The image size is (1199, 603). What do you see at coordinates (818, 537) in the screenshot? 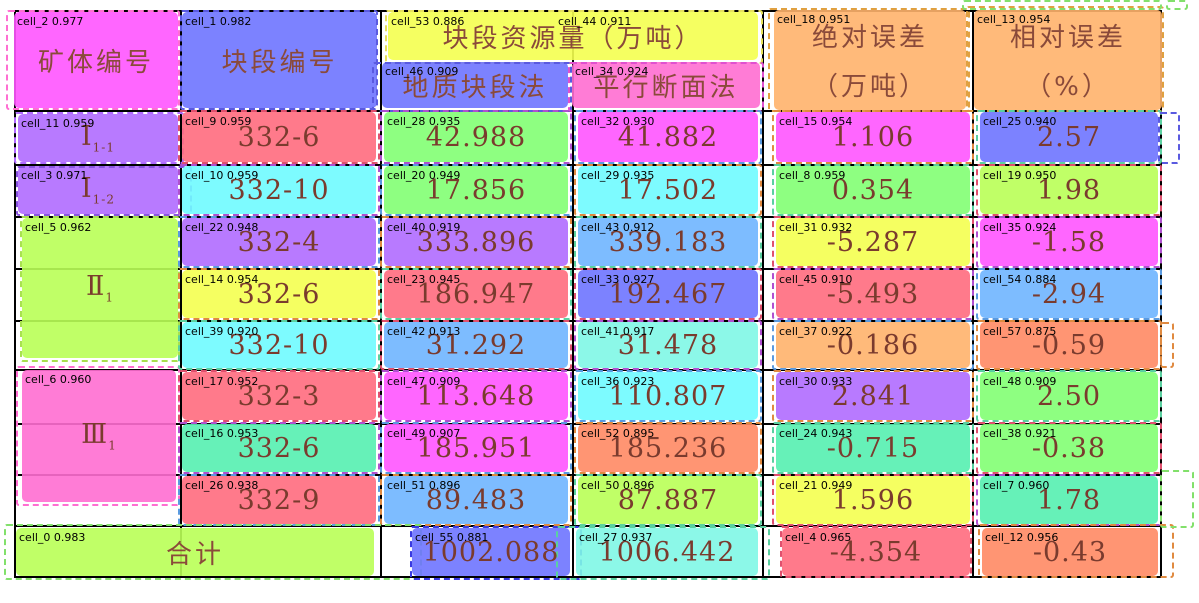
I see `detection-label: cell_4 0.965` at bounding box center [818, 537].